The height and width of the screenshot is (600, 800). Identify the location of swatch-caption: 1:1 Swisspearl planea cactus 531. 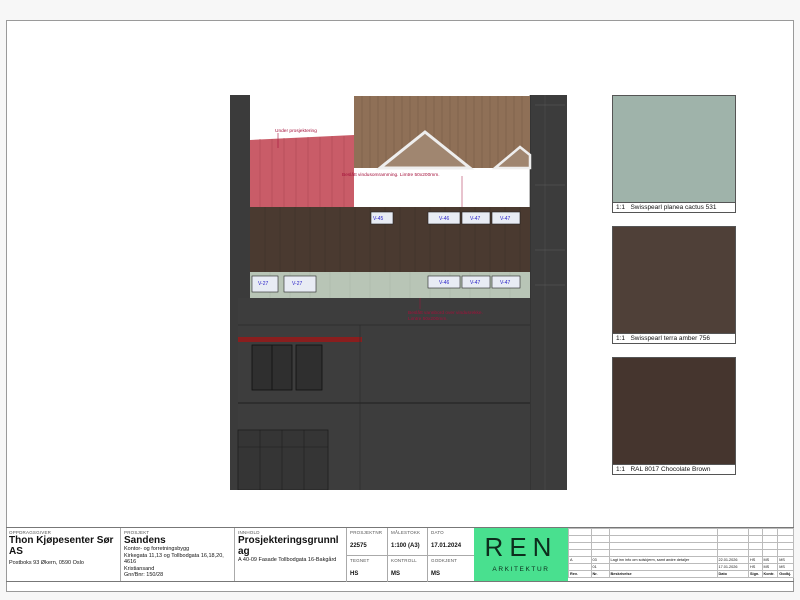
(674, 207).